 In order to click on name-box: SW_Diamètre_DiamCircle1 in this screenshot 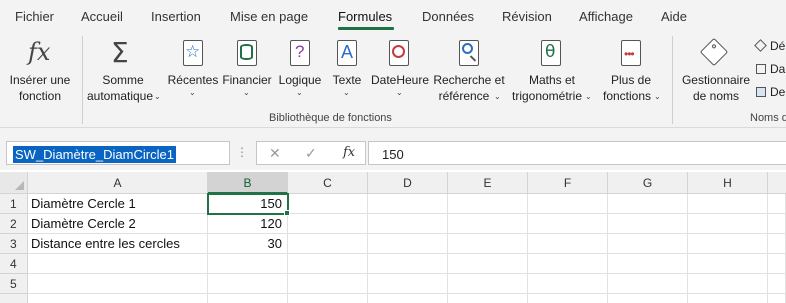, I will do `click(118, 153)`.